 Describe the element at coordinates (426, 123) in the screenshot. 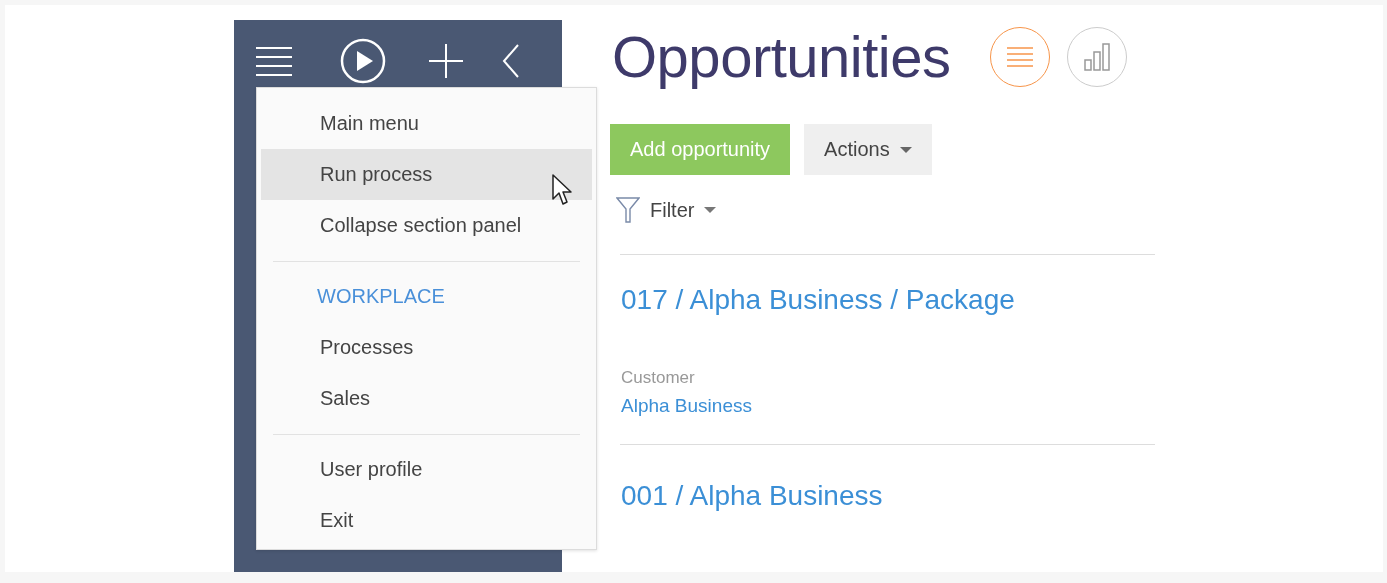

I see `menu-item: Main menu` at that location.